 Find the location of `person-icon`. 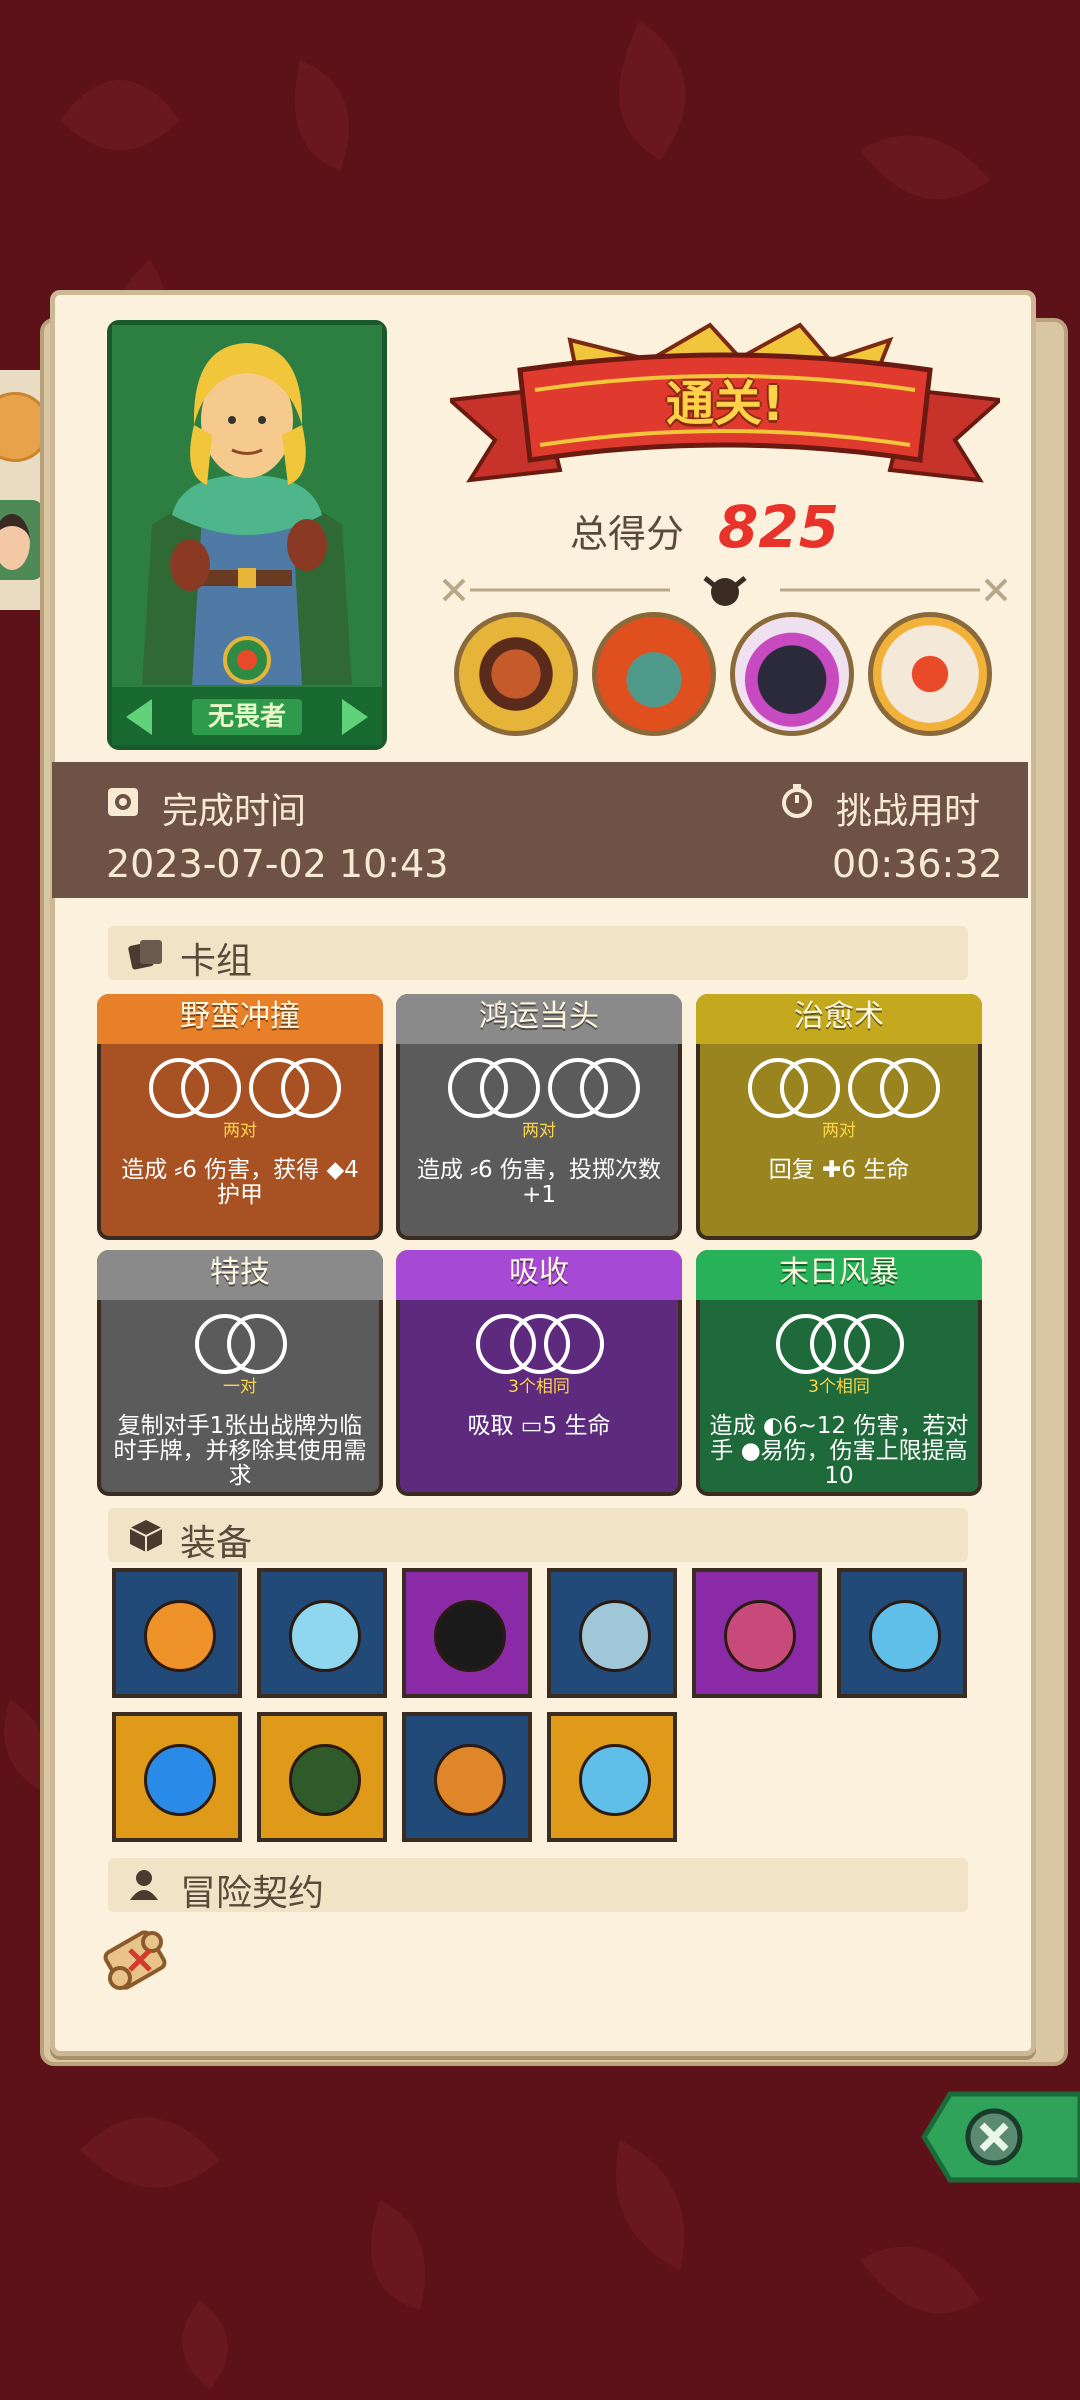

person-icon is located at coordinates (144, 1885).